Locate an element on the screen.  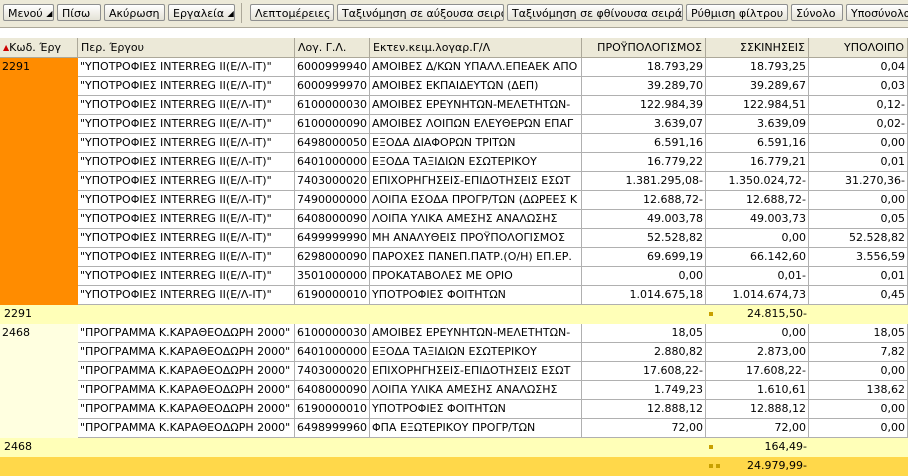
account-text: ΑΜΟΙΒΕΣ ΕΚΠΑΙΔΕΥΤΩΝ (ΔΕΠ) is located at coordinates (476, 86).